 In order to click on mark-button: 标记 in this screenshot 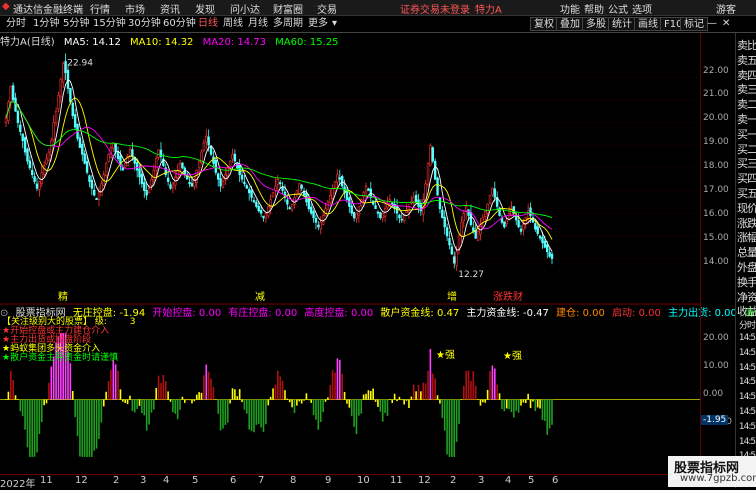, I will do `click(694, 24)`.